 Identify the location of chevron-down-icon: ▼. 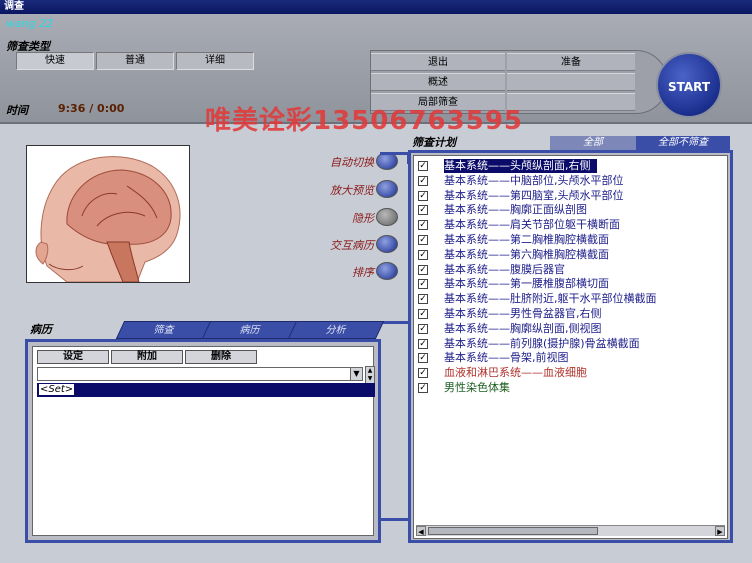
(356, 374).